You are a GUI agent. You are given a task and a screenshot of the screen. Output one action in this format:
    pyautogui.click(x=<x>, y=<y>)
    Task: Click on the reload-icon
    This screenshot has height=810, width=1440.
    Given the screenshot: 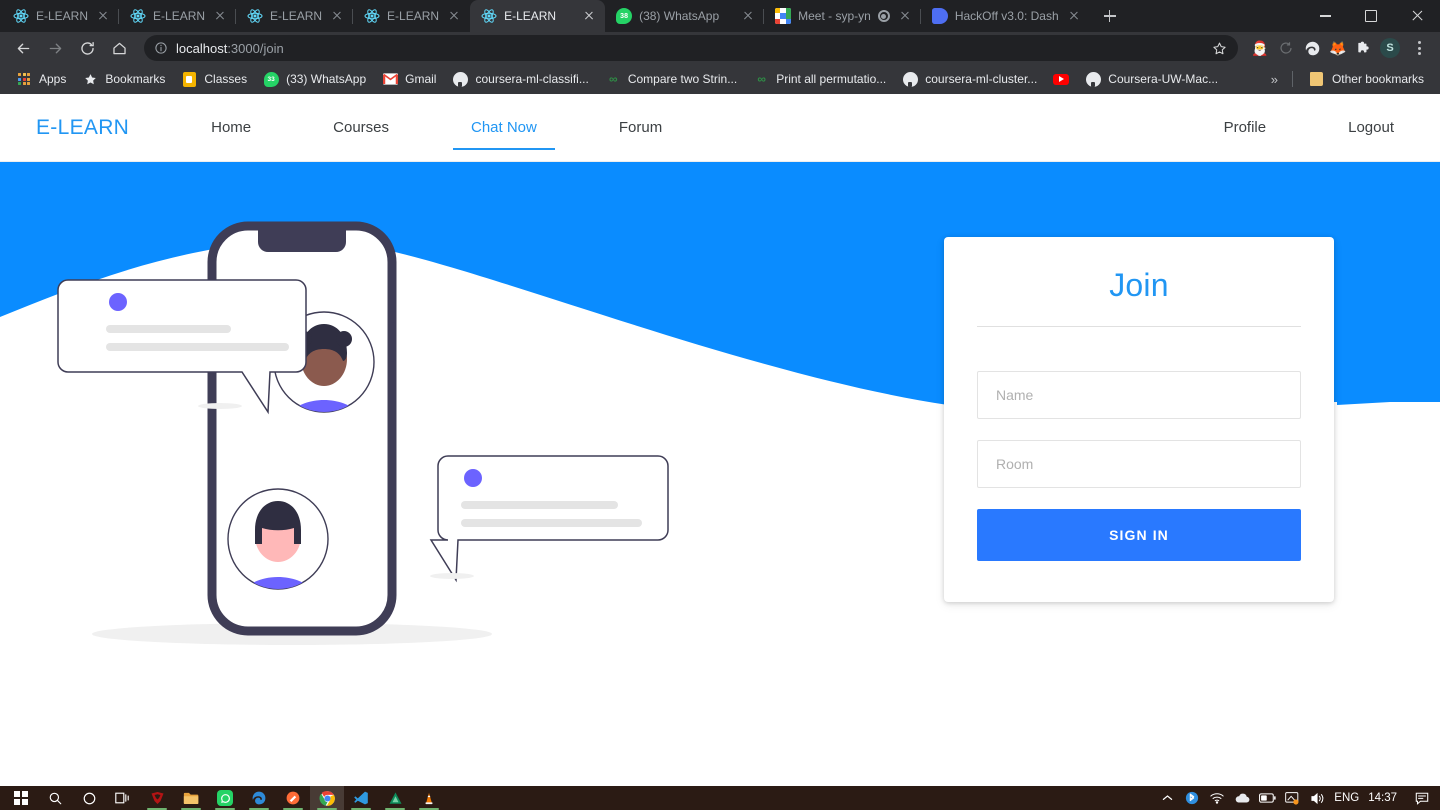 What is the action you would take?
    pyautogui.click(x=87, y=48)
    